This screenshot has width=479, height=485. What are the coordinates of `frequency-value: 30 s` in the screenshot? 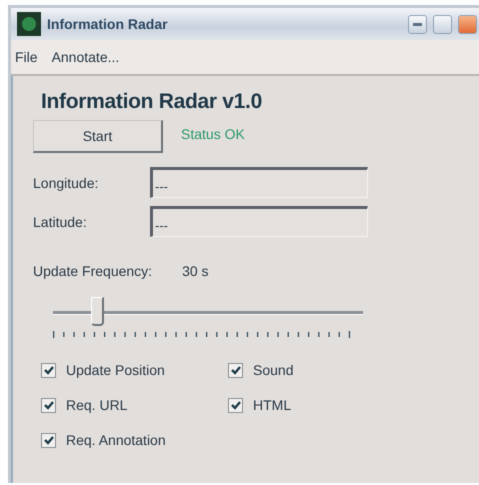 It's located at (195, 271).